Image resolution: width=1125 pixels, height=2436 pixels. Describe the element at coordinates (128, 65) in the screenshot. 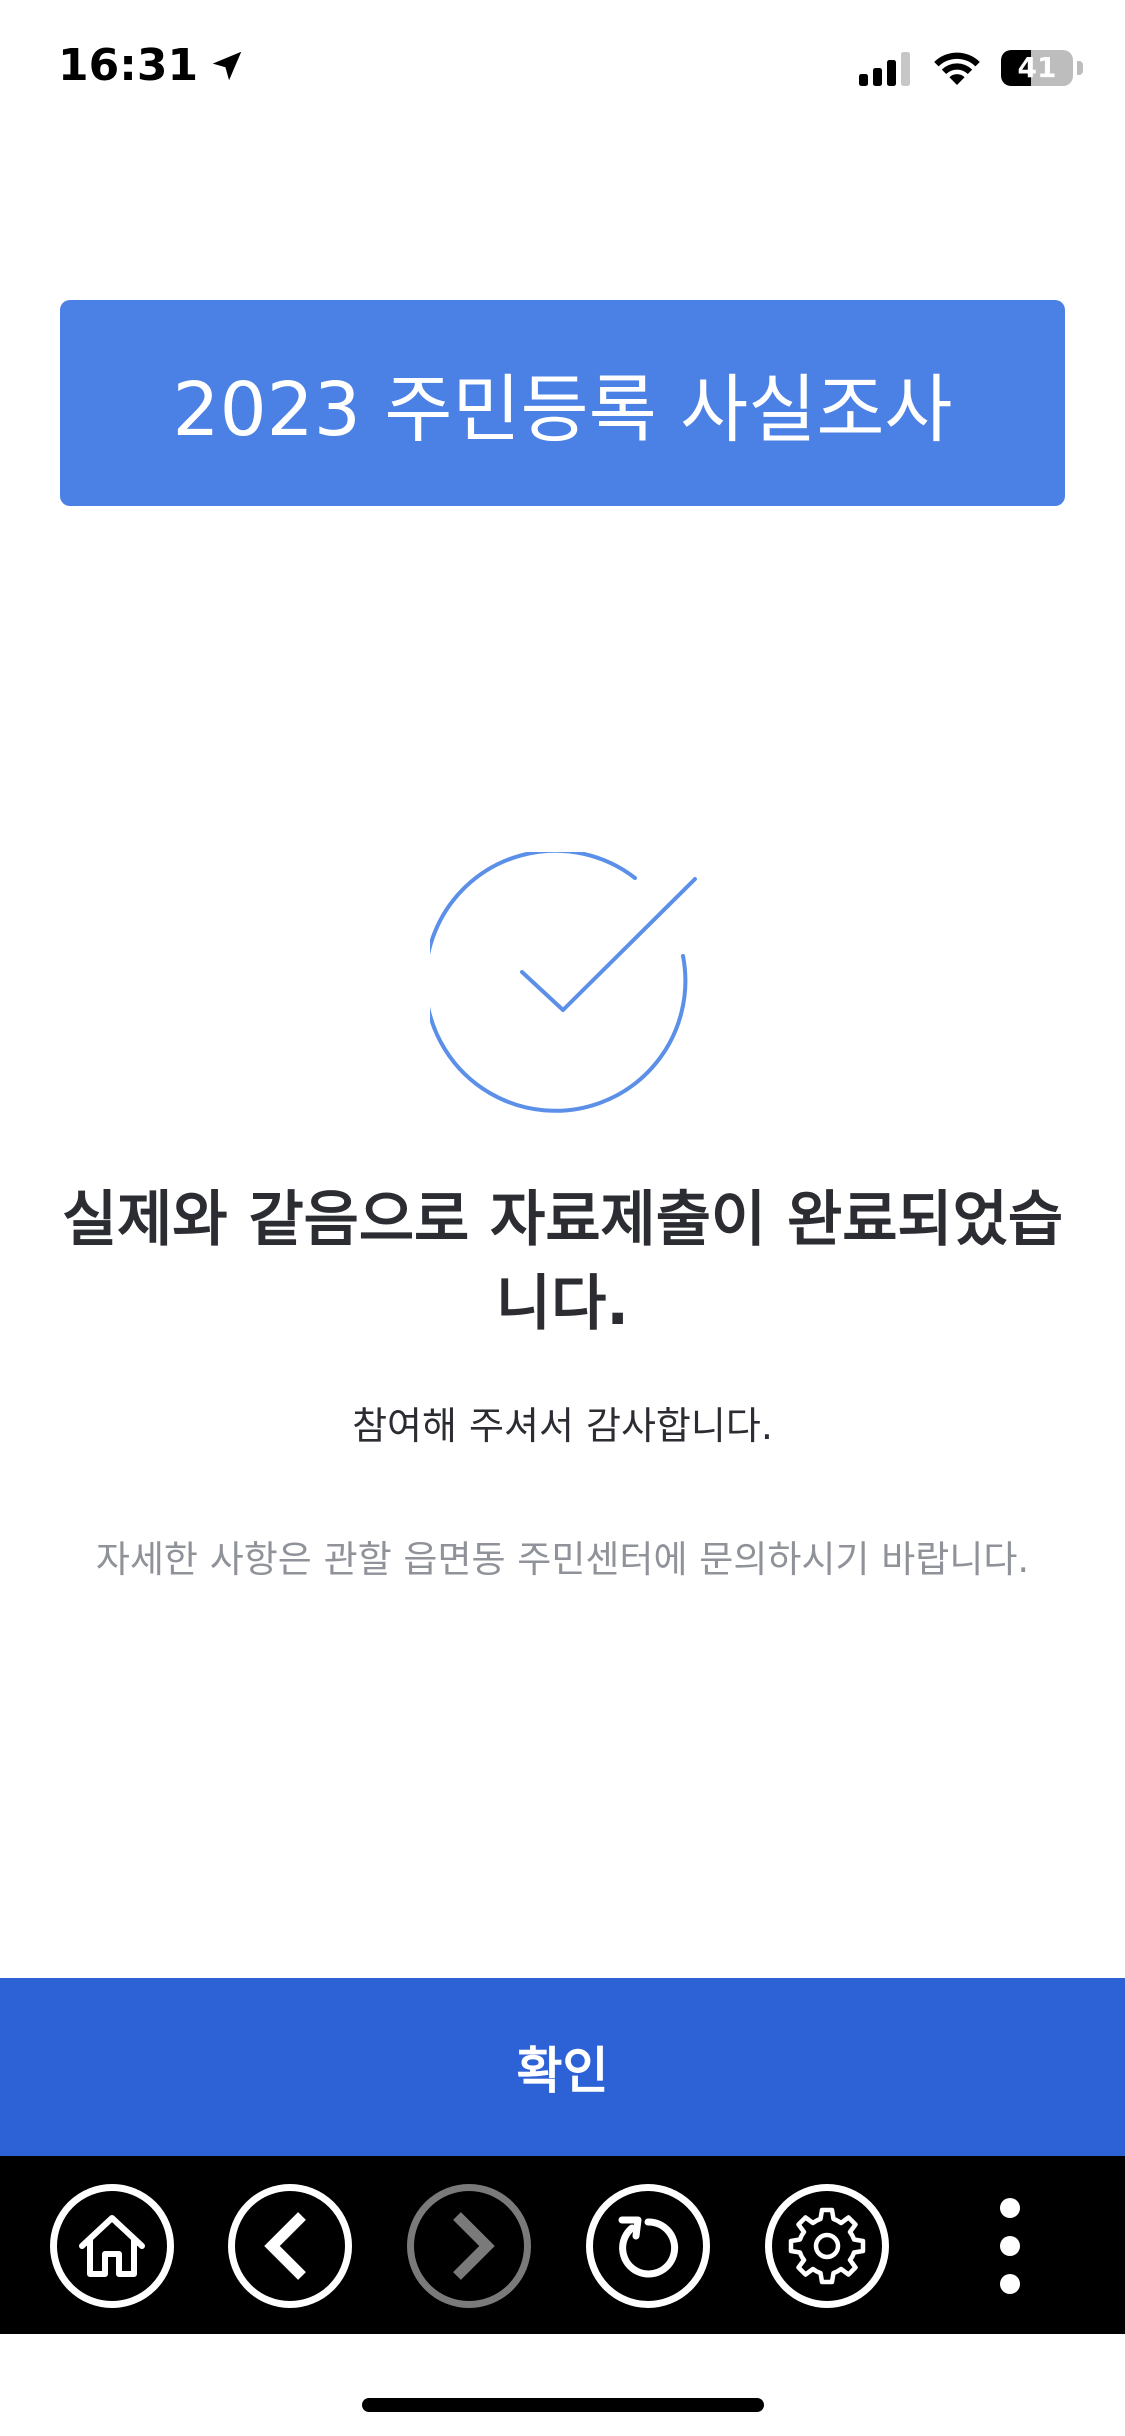

I see `status-time: 16:31` at that location.